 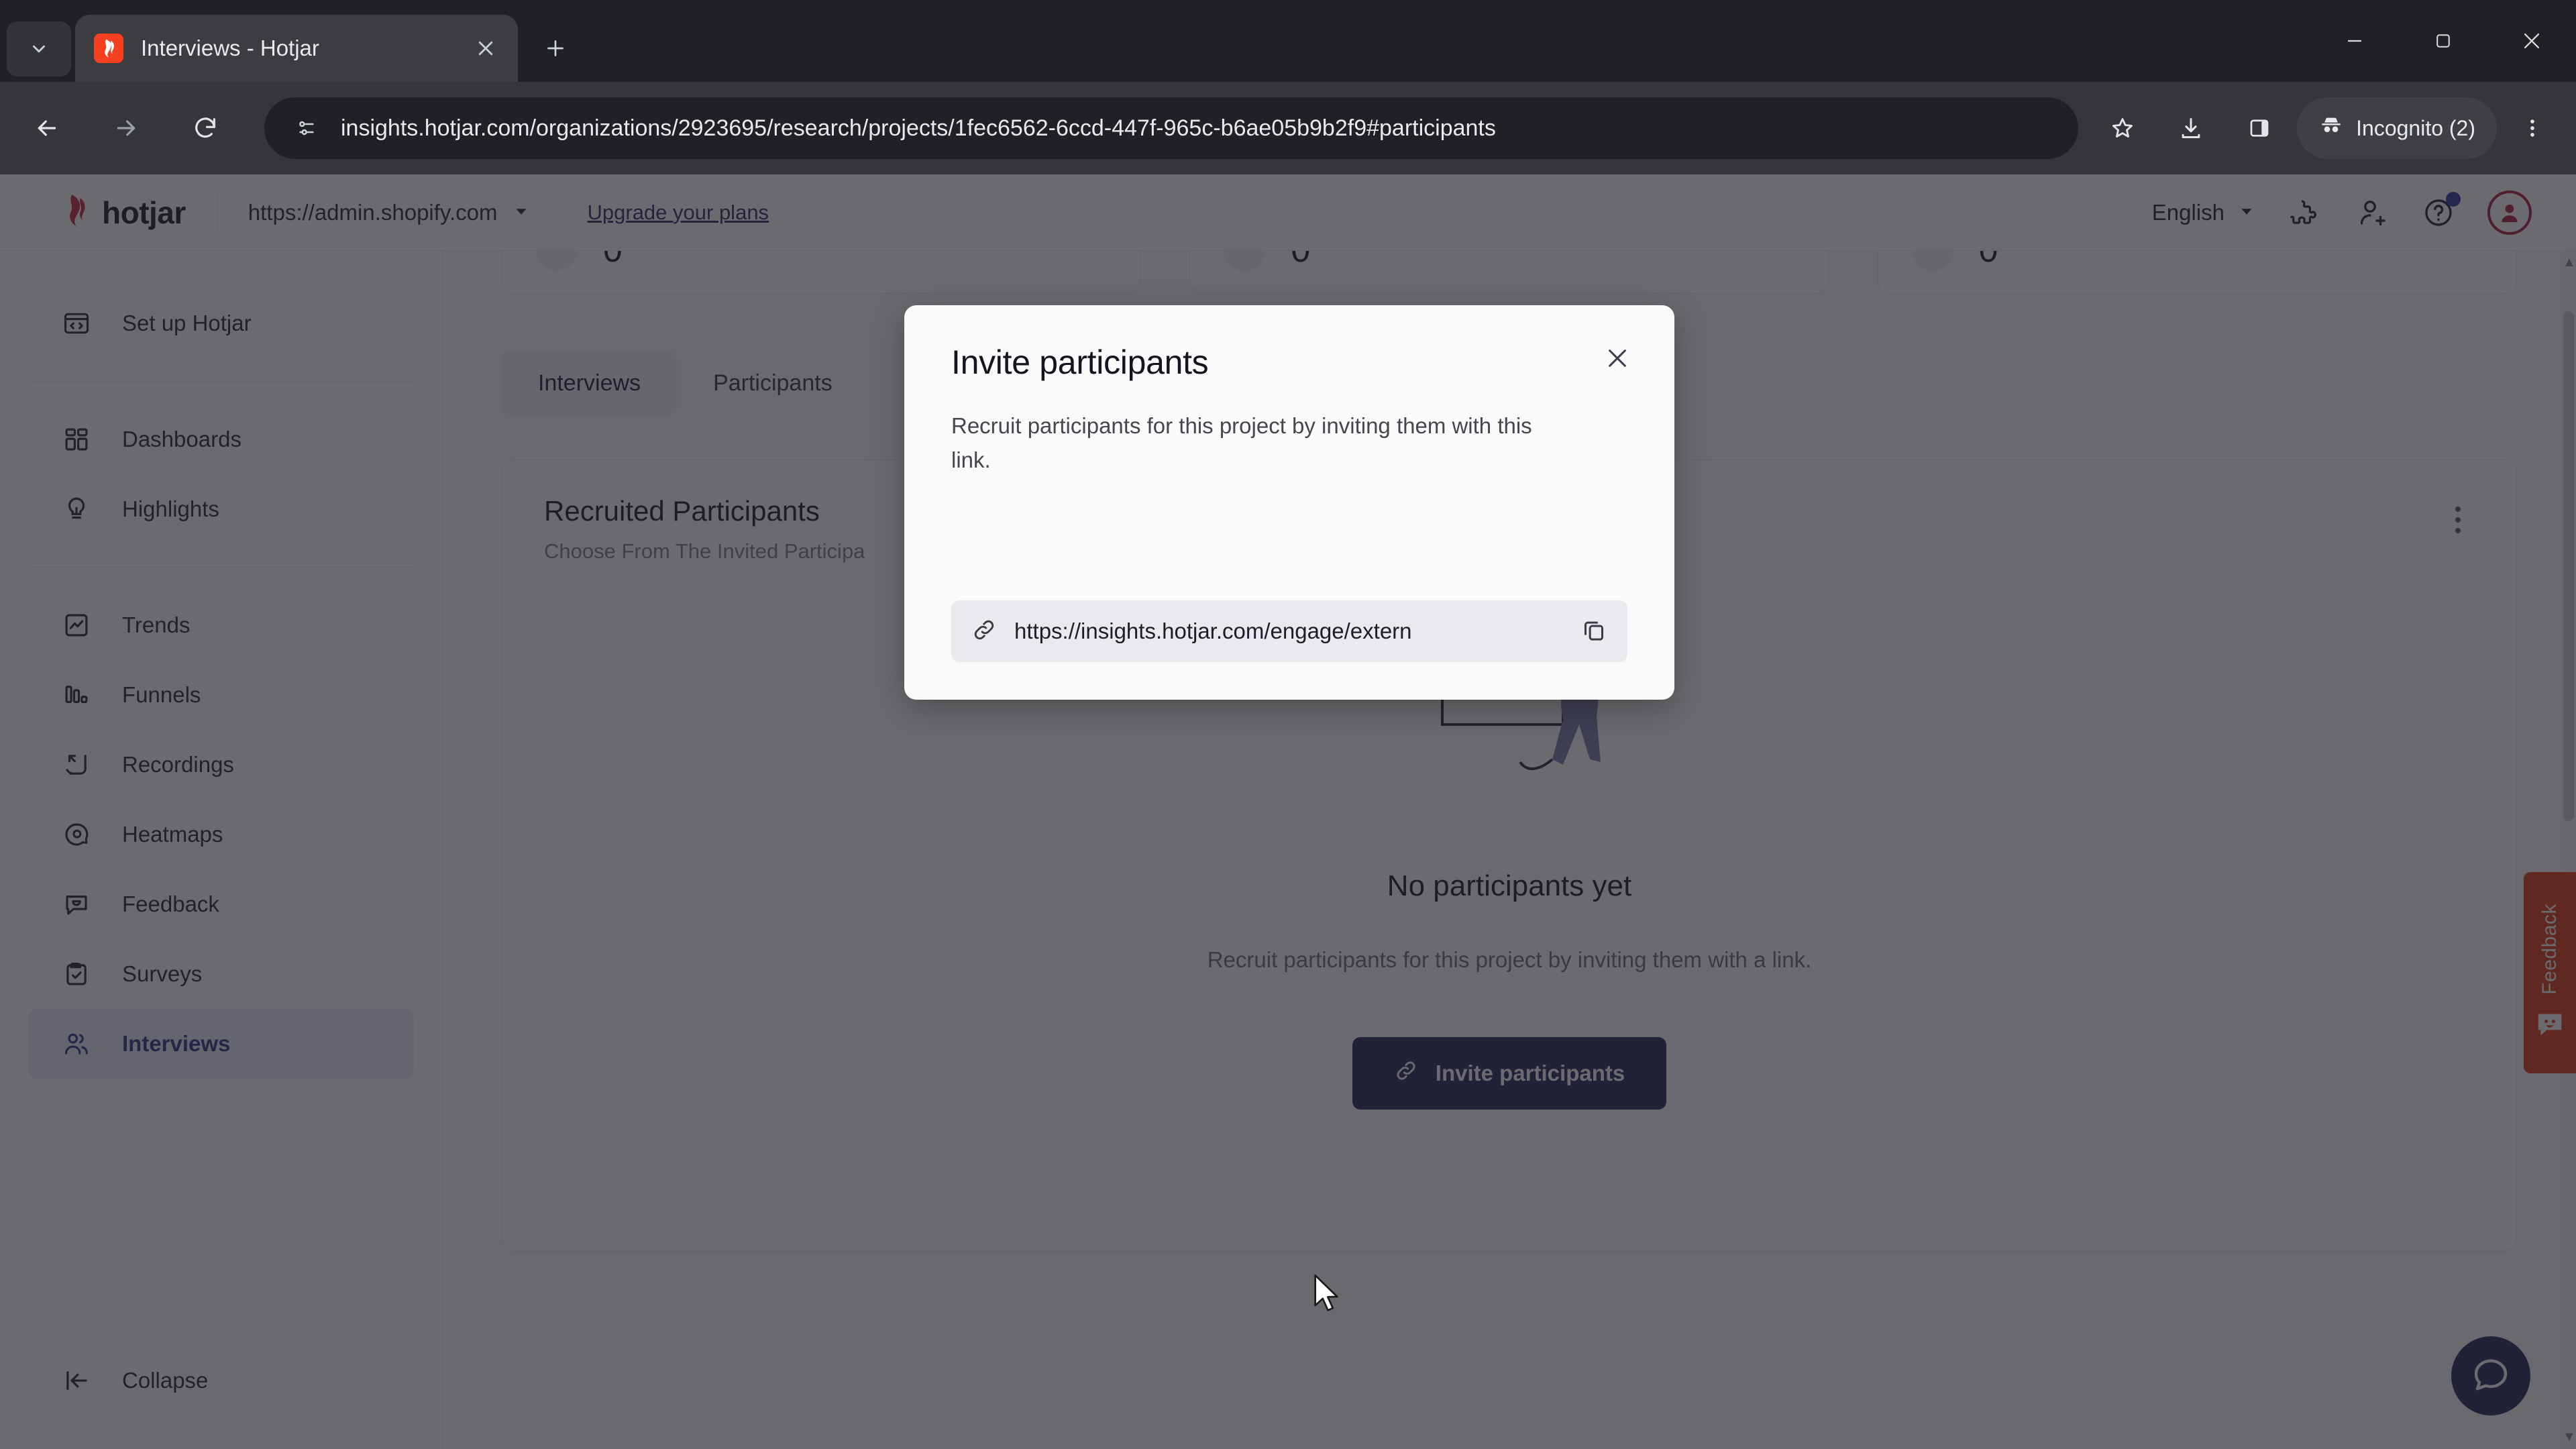 What do you see at coordinates (2191, 128) in the screenshot?
I see `download-icon` at bounding box center [2191, 128].